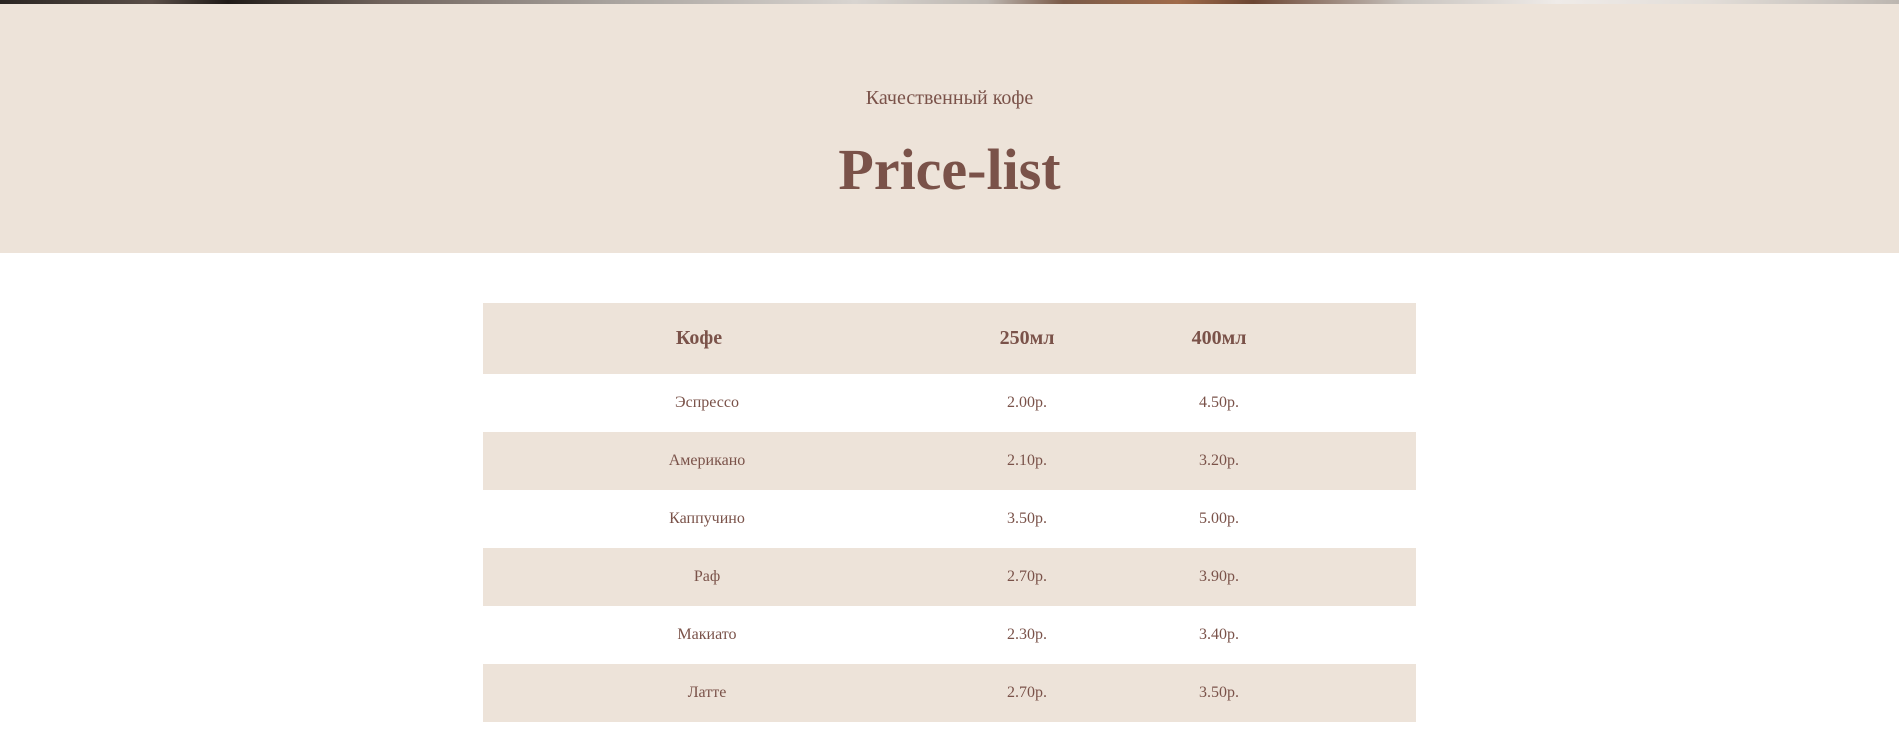 The height and width of the screenshot is (740, 1899). I want to click on price-400ml: 3.90р., so click(1219, 576).